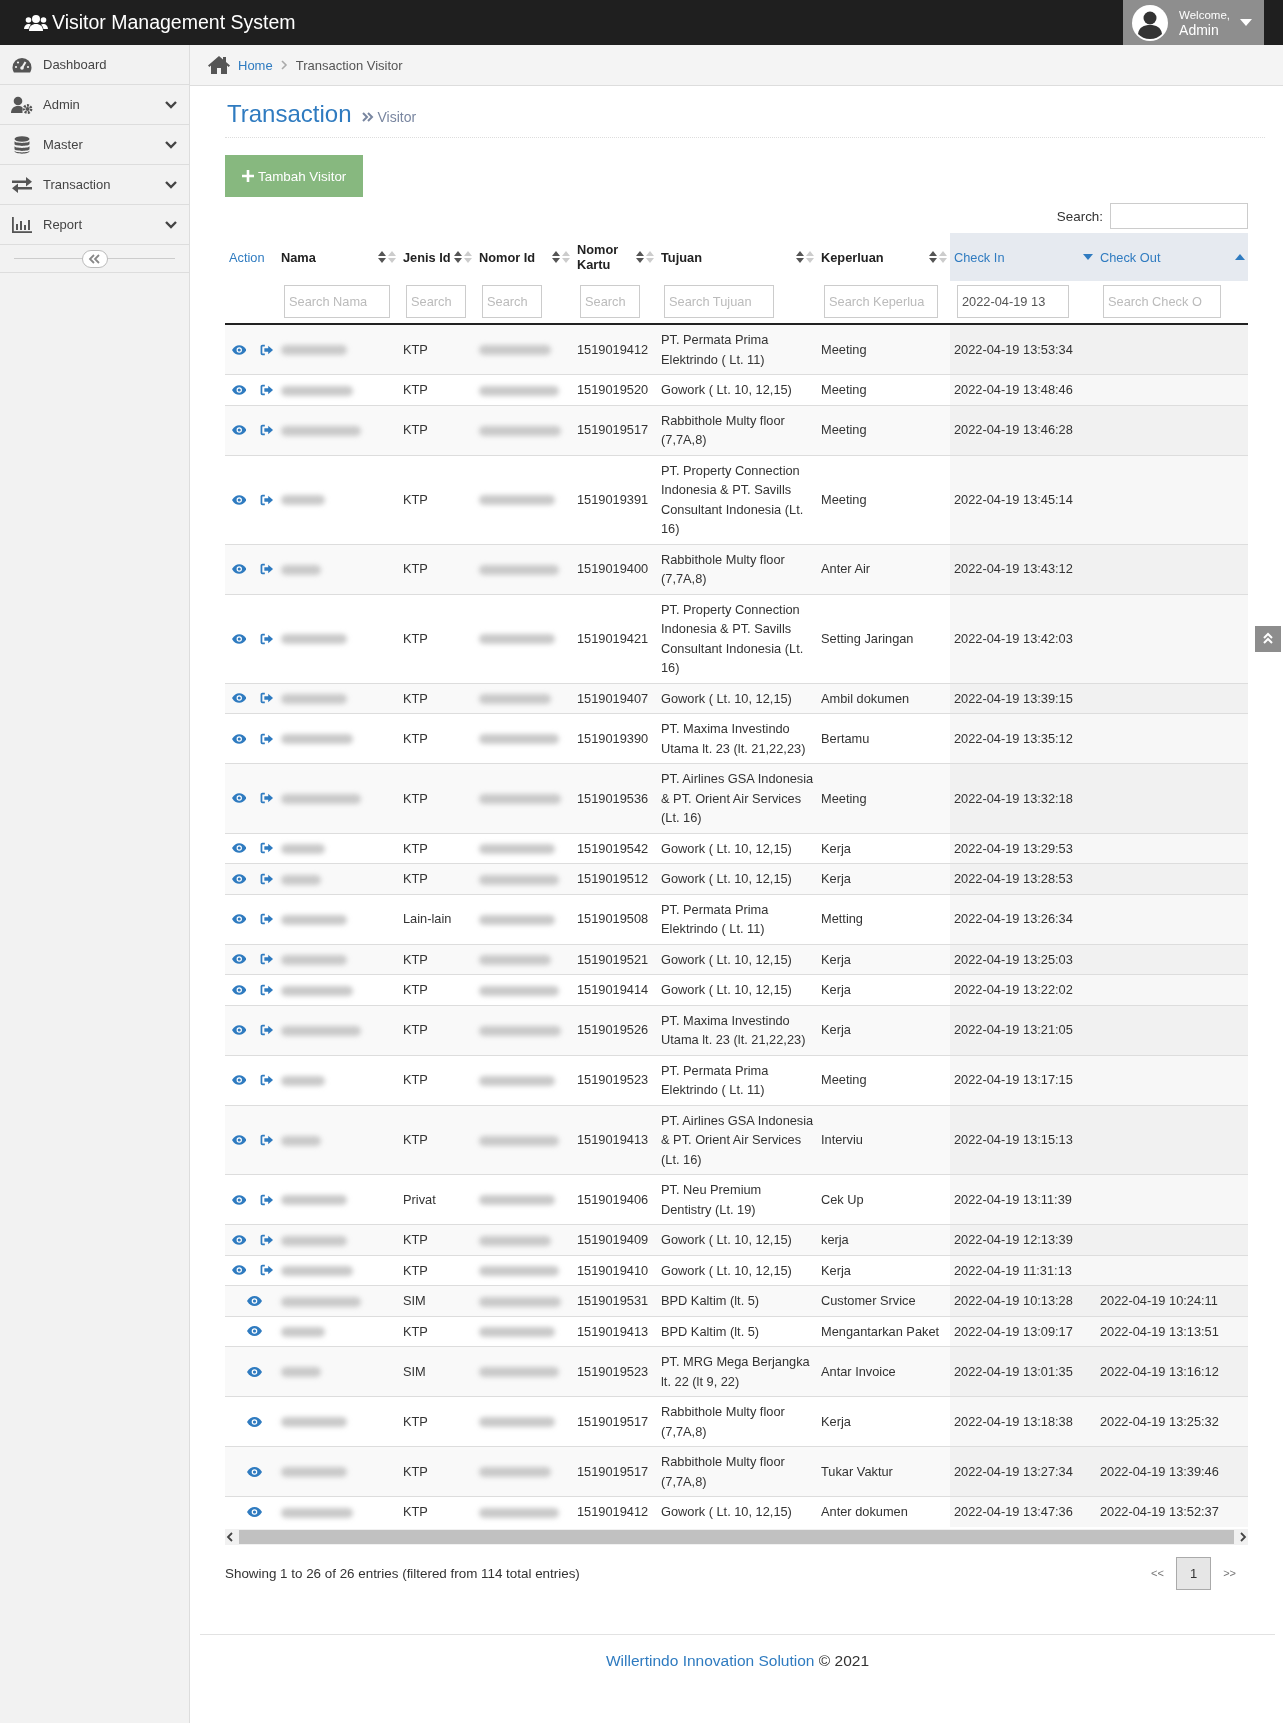 Image resolution: width=1283 pixels, height=1723 pixels. Describe the element at coordinates (719, 301) in the screenshot. I see `filter-field: Search Tujuan` at that location.